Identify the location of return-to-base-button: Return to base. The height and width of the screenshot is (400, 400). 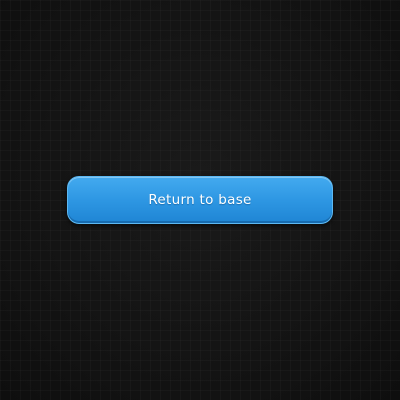
(200, 200).